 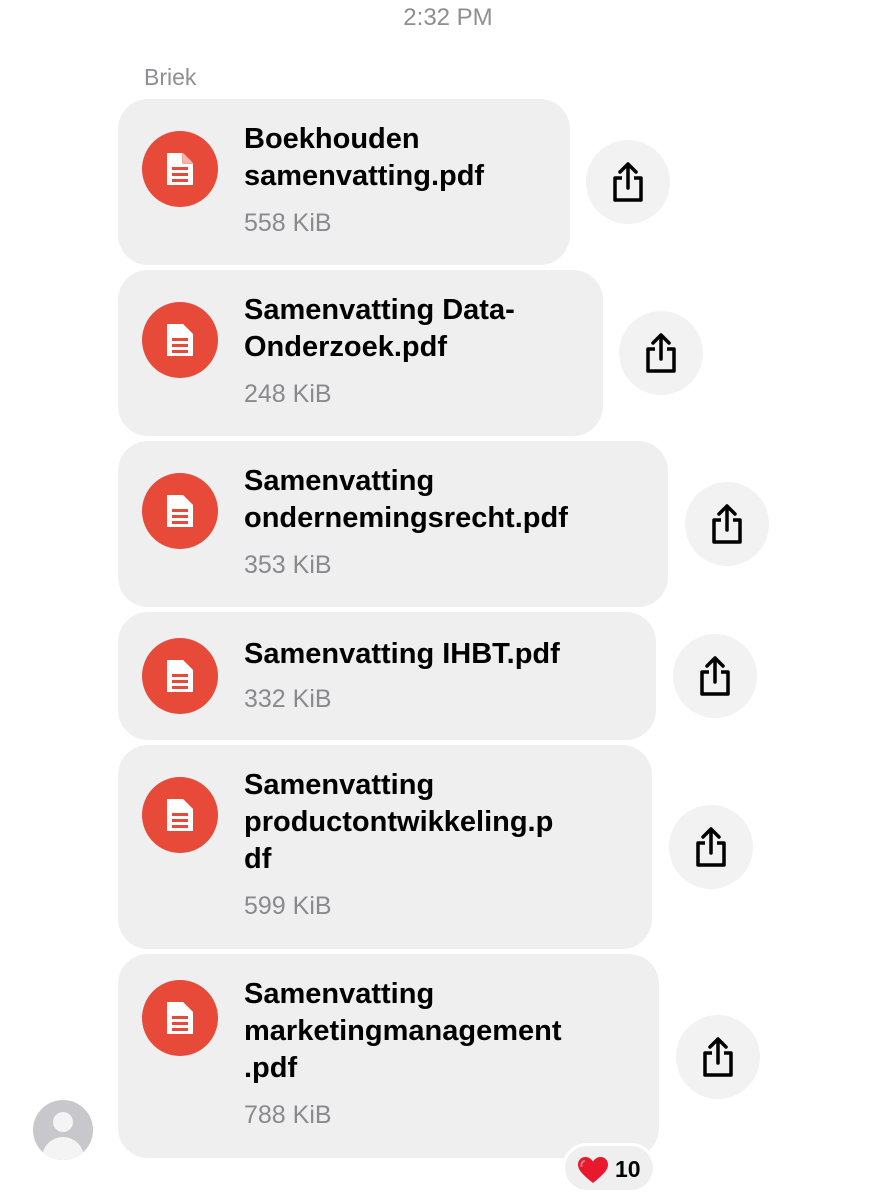 I want to click on file-size: 248 KiB, so click(x=288, y=394).